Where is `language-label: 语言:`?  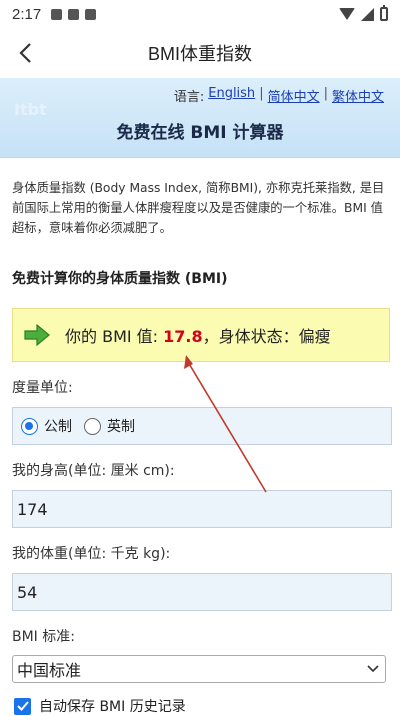
language-label: 语言: is located at coordinates (189, 97).